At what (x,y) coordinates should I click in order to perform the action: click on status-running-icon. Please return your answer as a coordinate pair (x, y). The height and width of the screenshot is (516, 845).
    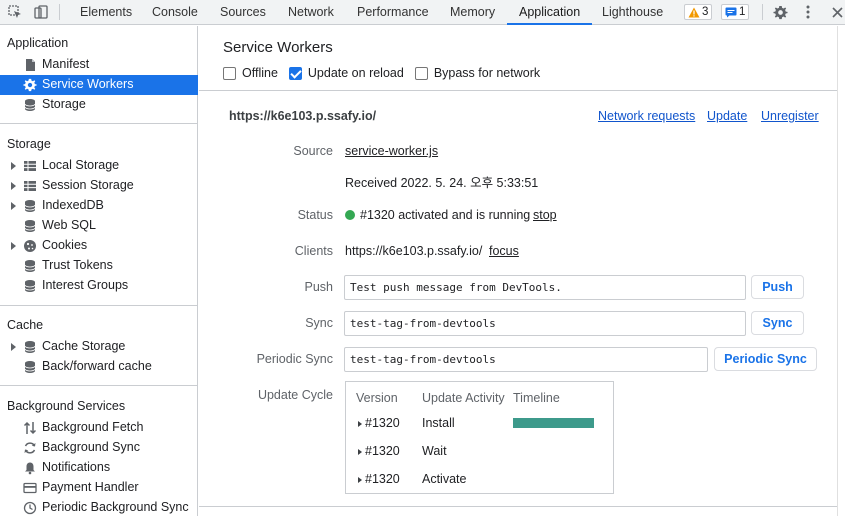
    Looking at the image, I should click on (350, 215).